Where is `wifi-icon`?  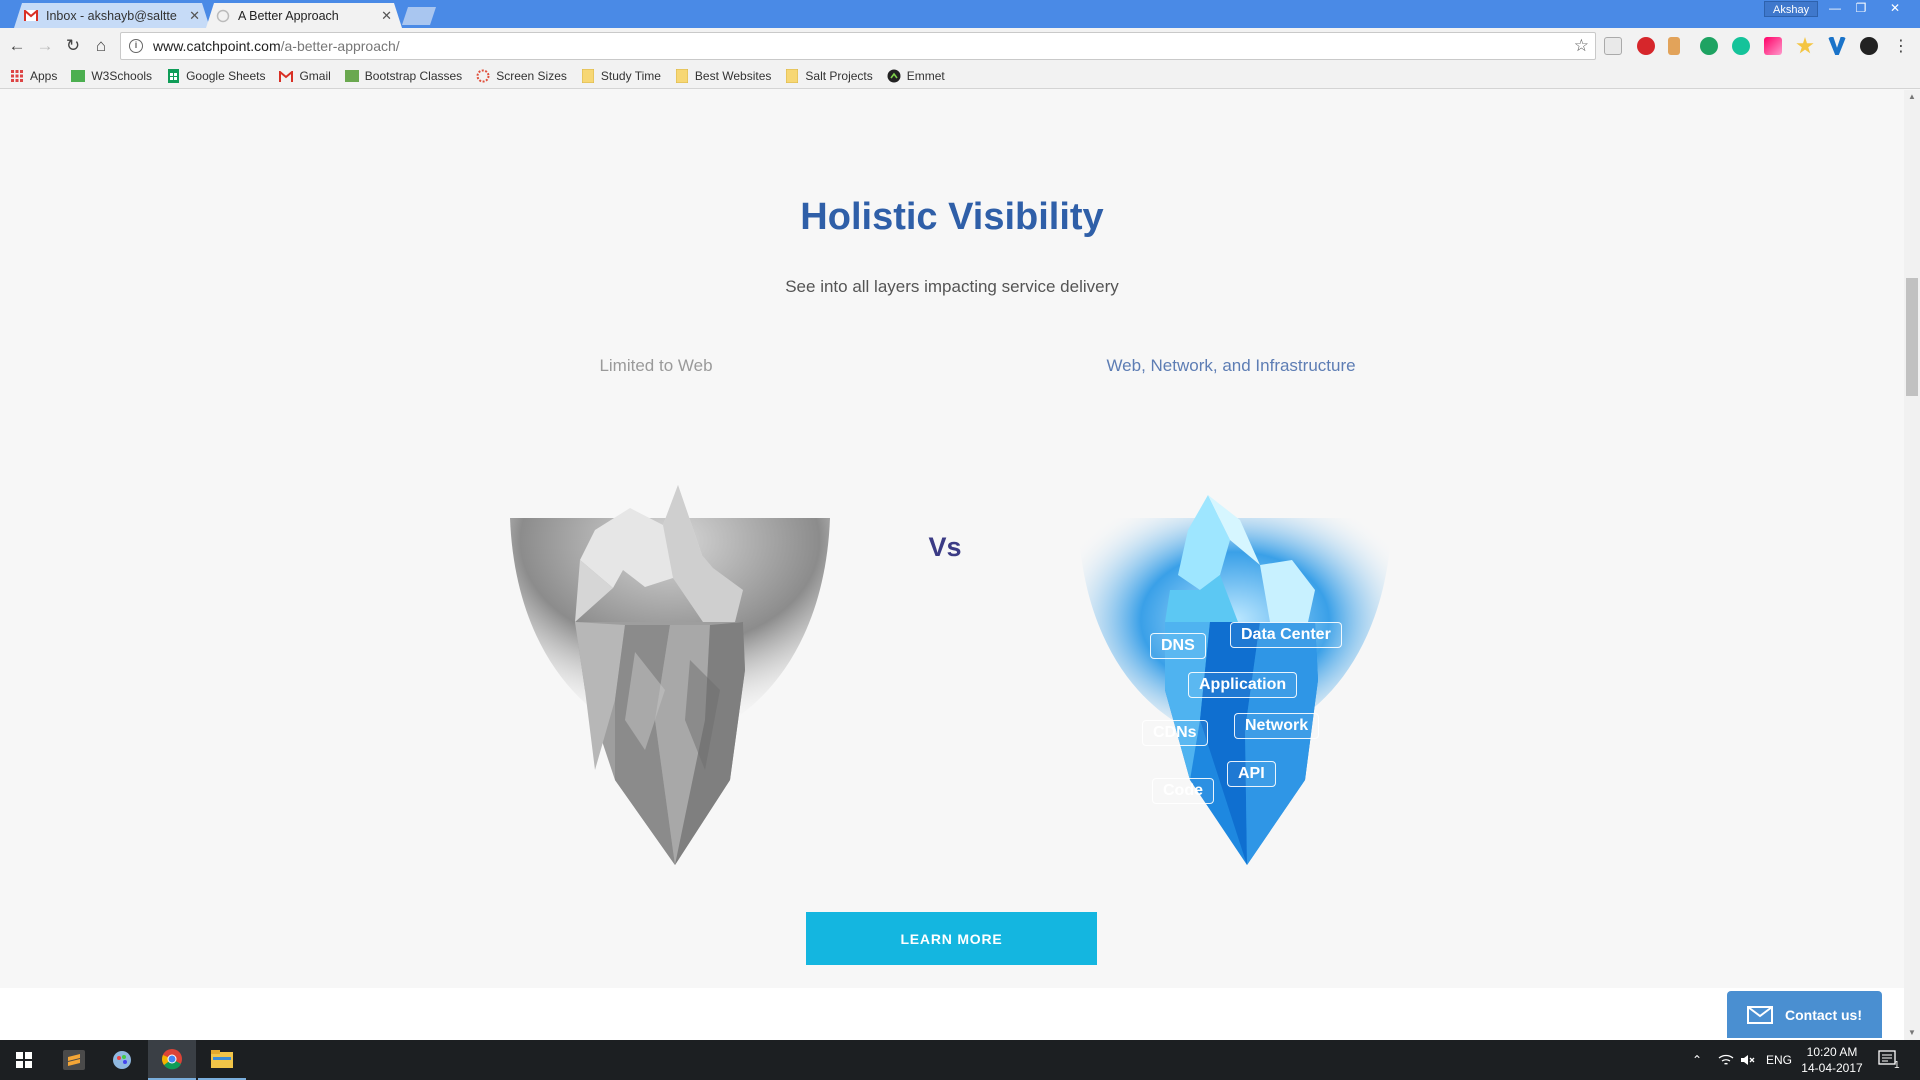 wifi-icon is located at coordinates (1726, 1060).